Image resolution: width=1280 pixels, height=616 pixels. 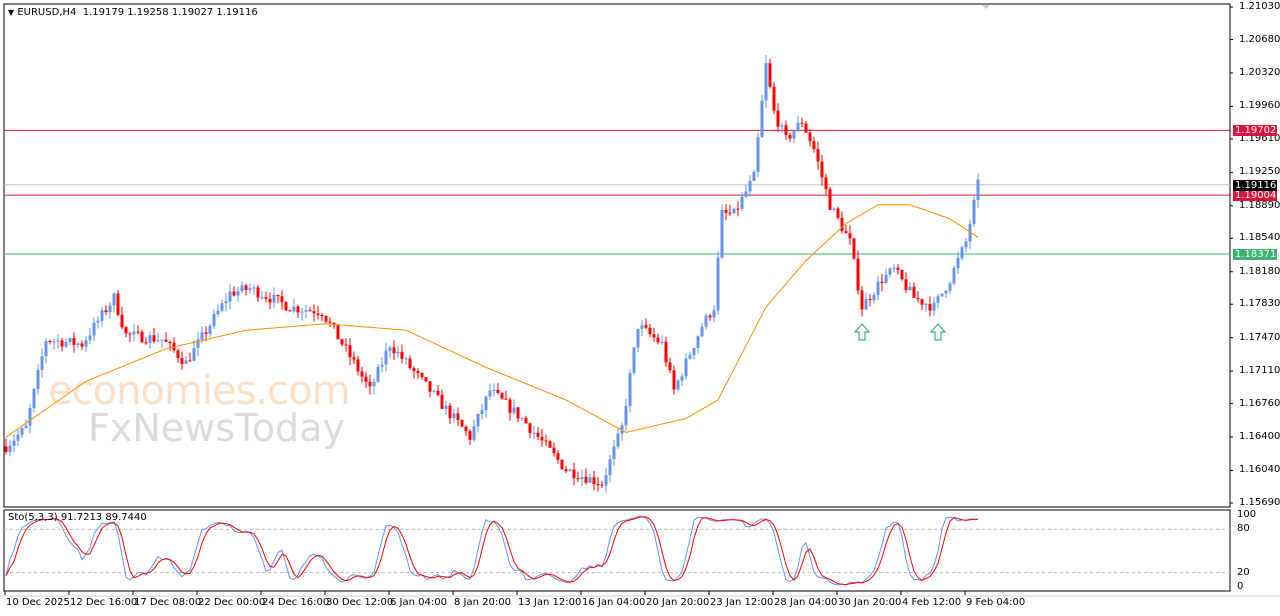 I want to click on stochastic-signal-line, so click(x=492, y=551).